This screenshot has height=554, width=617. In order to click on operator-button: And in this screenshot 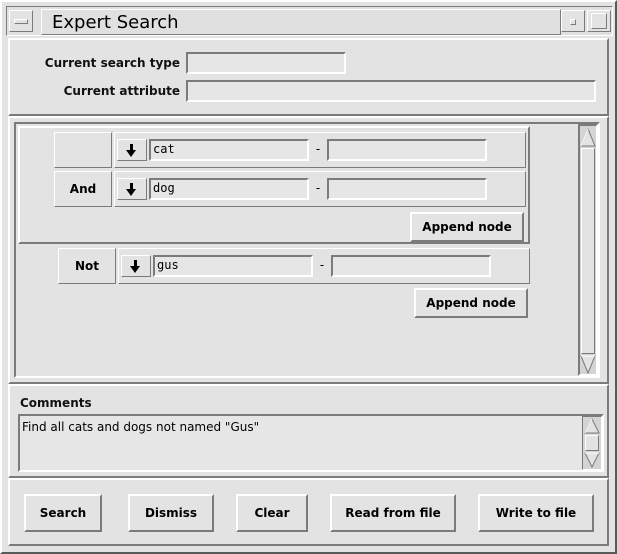, I will do `click(83, 189)`.